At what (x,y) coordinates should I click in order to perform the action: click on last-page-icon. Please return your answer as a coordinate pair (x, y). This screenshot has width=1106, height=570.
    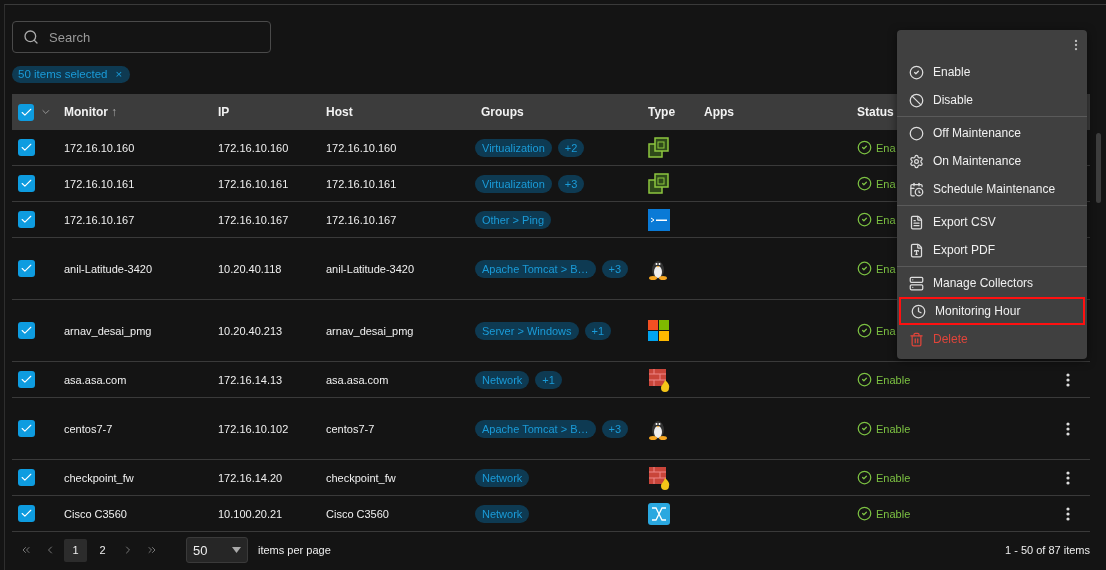
    Looking at the image, I should click on (152, 550).